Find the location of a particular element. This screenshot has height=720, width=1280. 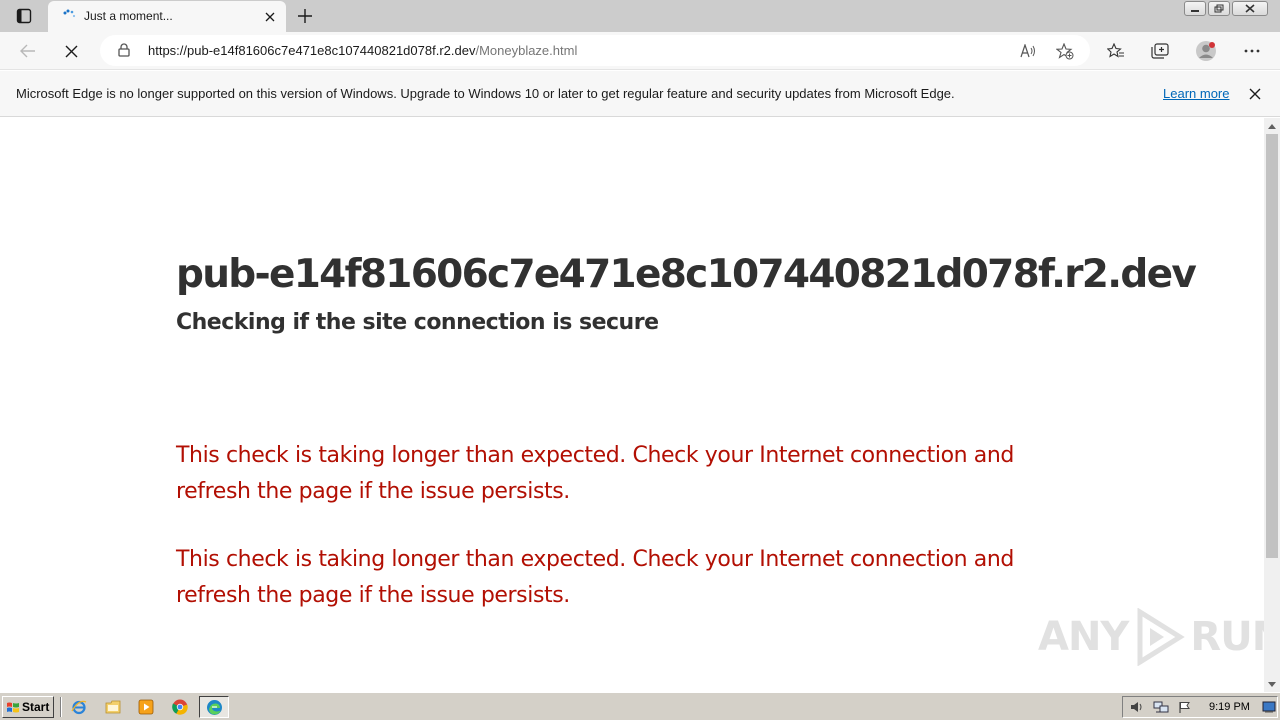

scroll-down-button is located at coordinates (1272, 684).